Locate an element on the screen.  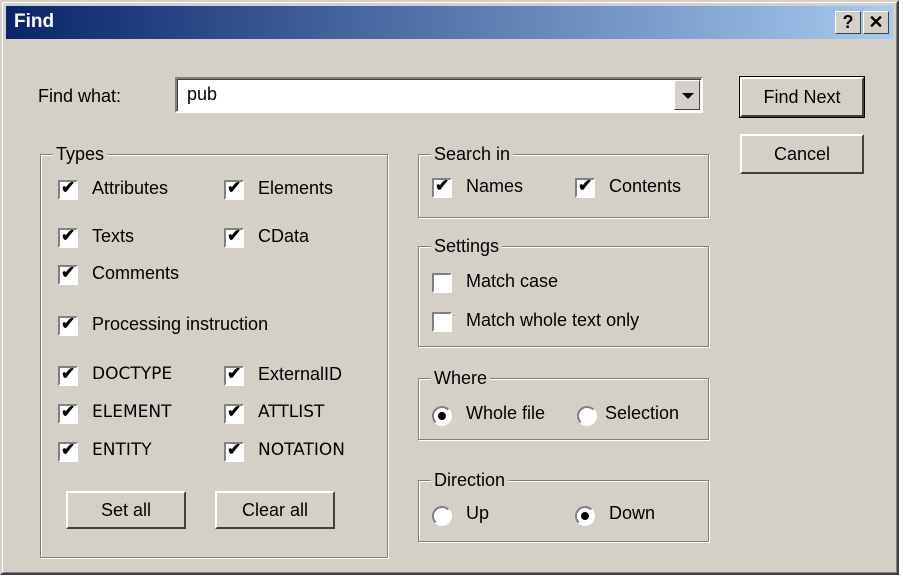
notation-label: NOTATION is located at coordinates (301, 450).